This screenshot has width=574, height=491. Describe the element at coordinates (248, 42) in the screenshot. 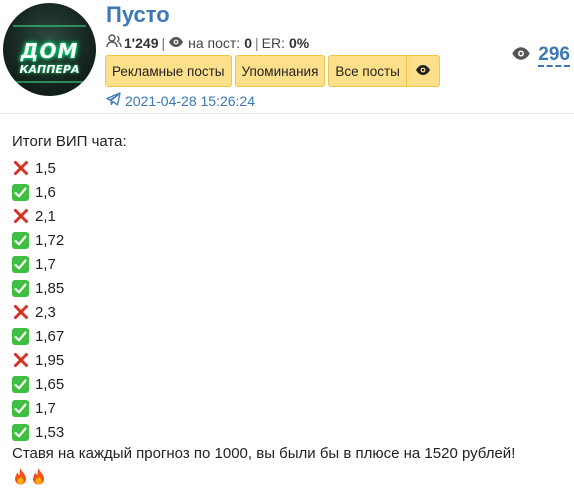

I see `per-post-value: 0` at that location.